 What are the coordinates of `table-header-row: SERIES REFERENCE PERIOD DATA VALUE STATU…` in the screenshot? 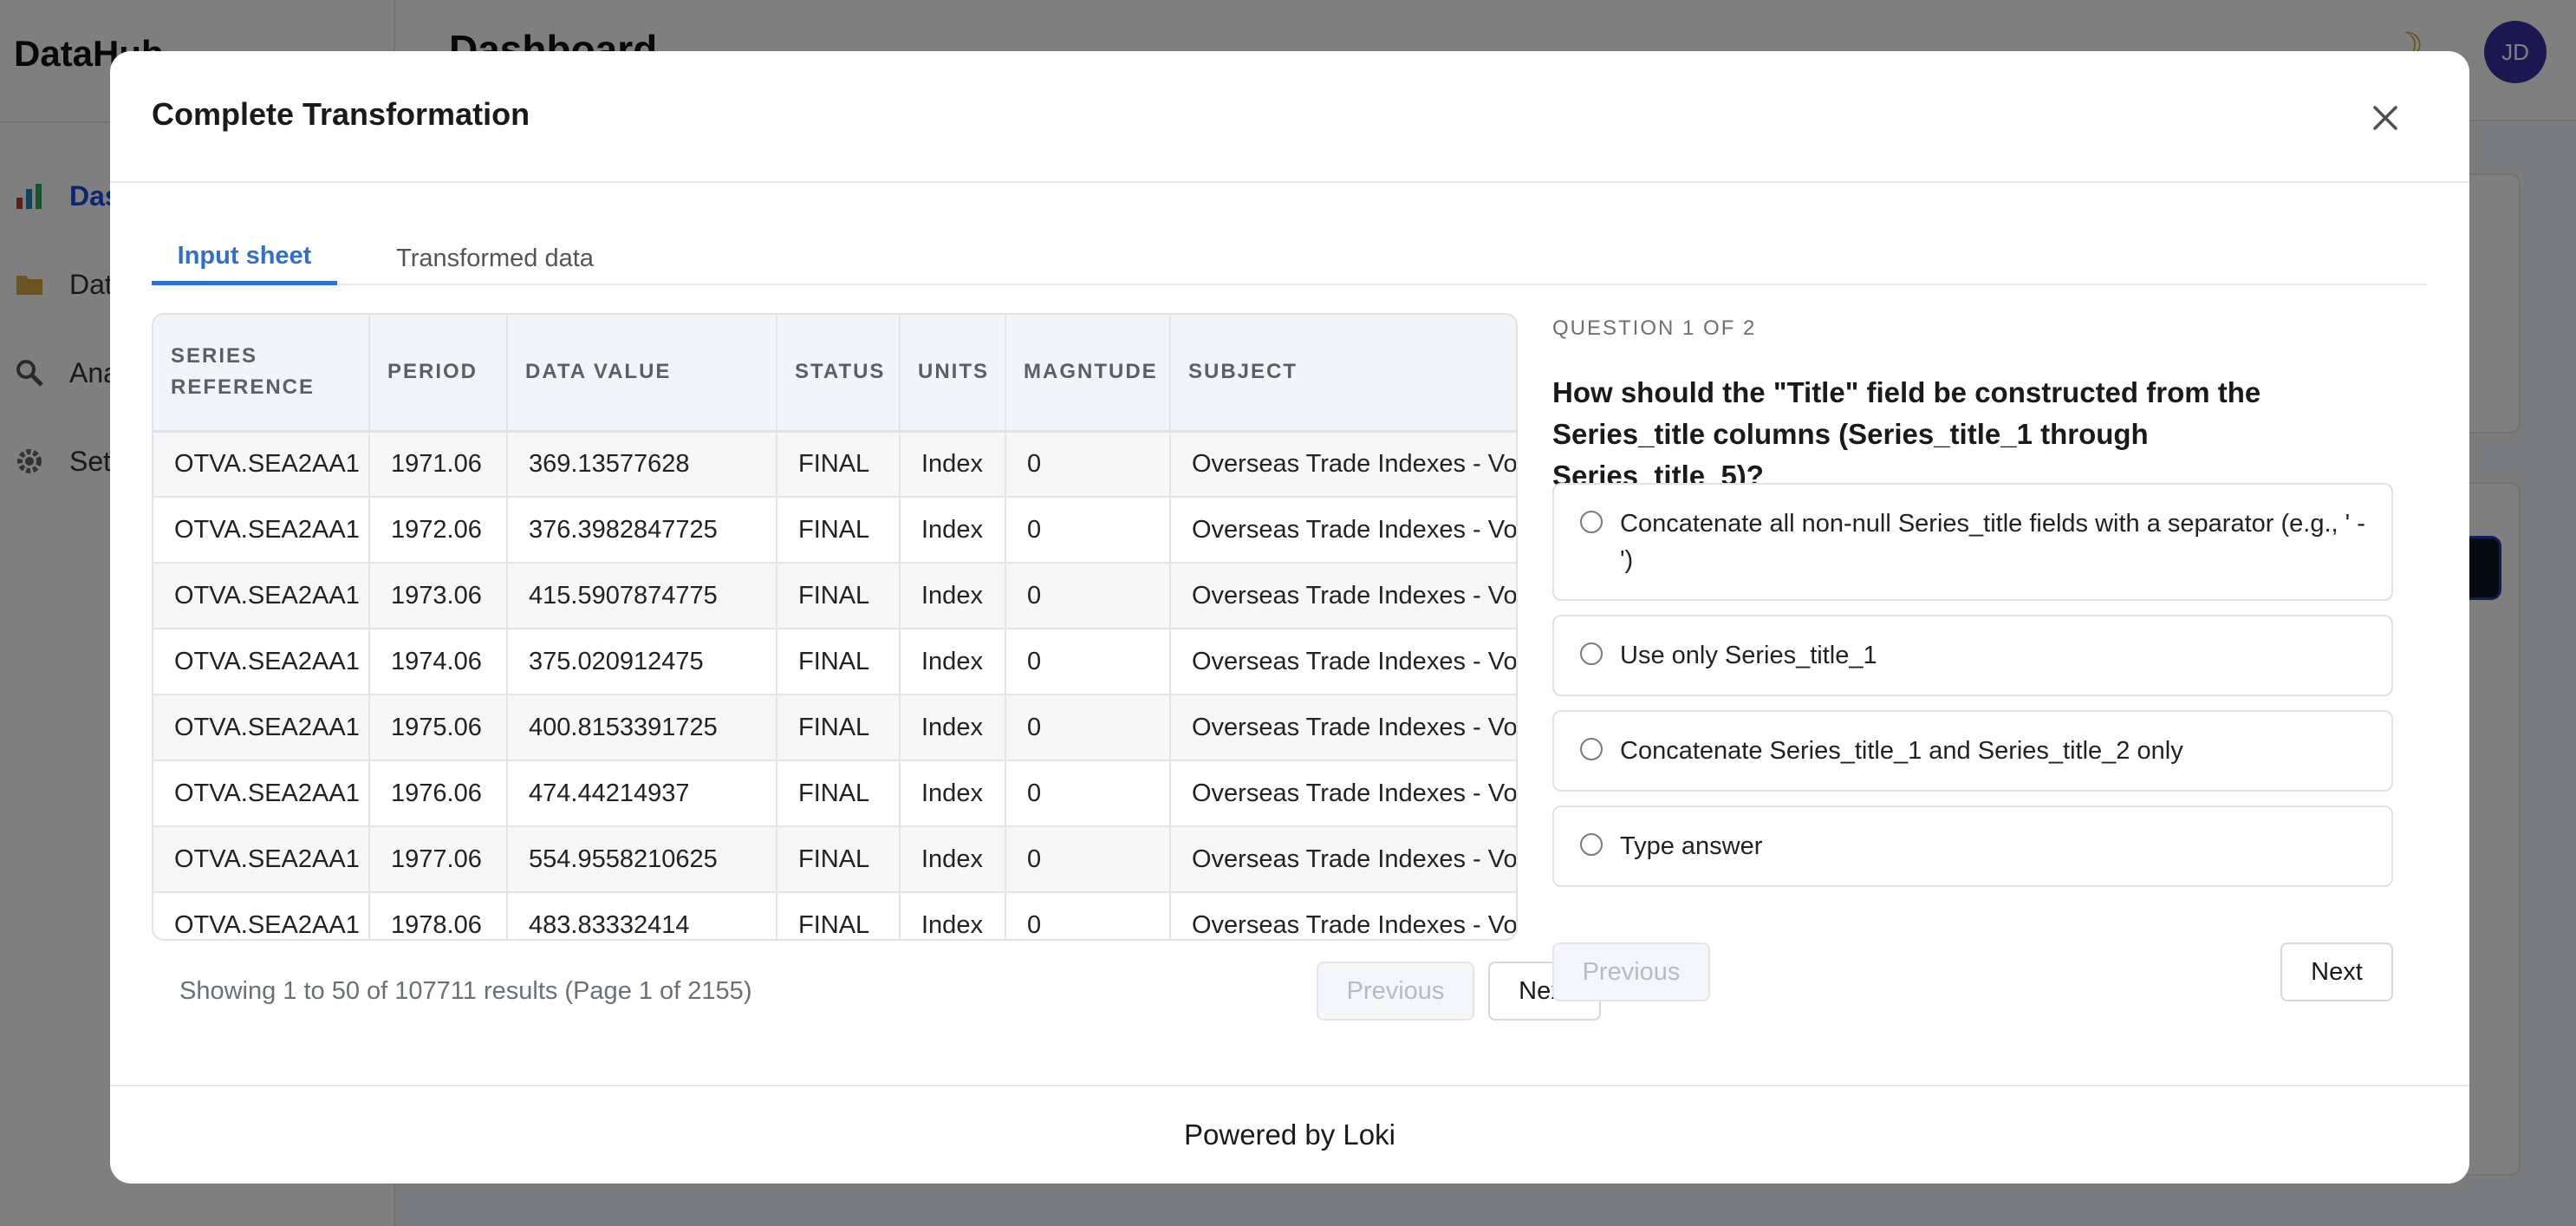 It's located at (834, 374).